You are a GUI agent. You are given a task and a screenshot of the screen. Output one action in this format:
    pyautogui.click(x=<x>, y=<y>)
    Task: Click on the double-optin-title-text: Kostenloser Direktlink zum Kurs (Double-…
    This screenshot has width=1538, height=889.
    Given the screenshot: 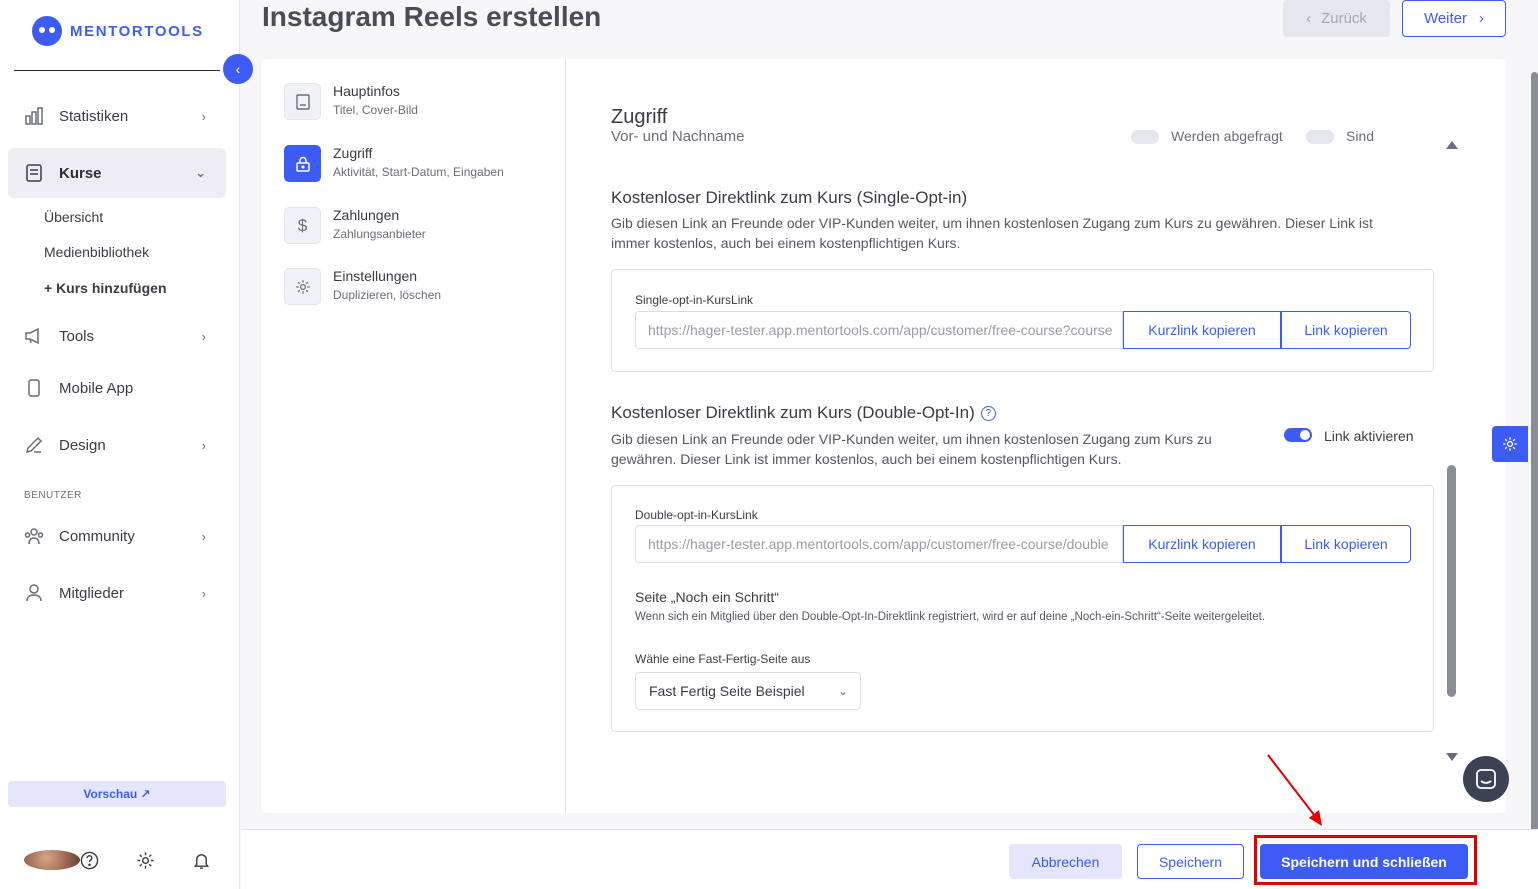 What is the action you would take?
    pyautogui.click(x=793, y=412)
    